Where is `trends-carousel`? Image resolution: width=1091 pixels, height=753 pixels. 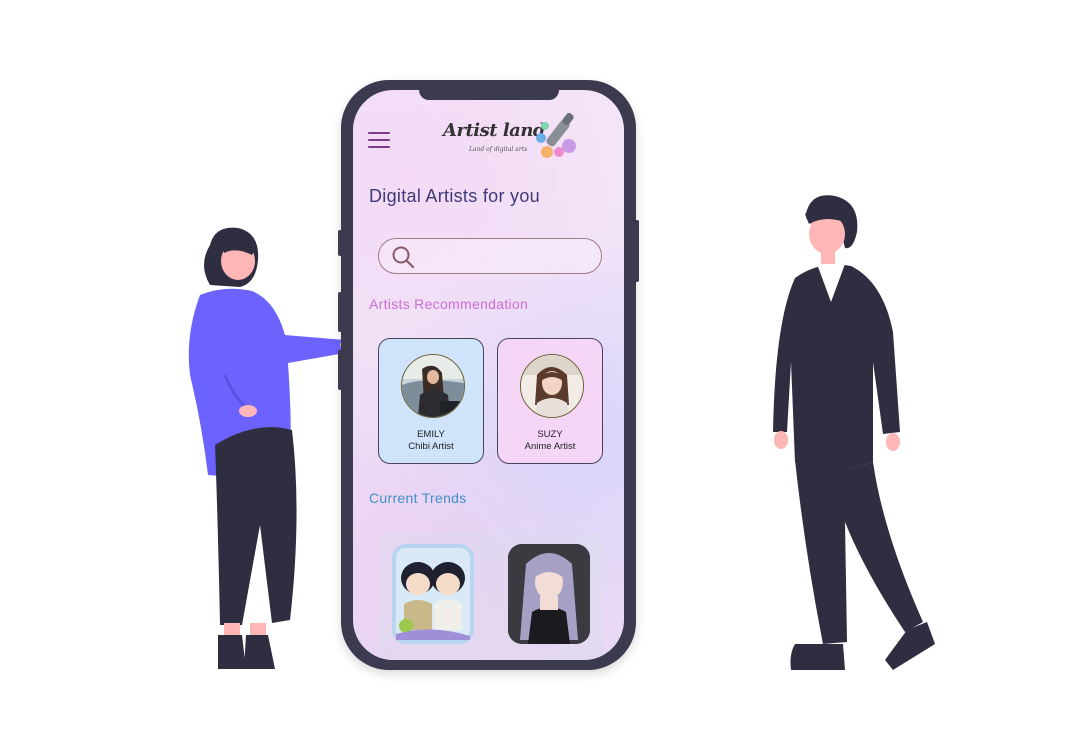
trends-carousel is located at coordinates (491, 596).